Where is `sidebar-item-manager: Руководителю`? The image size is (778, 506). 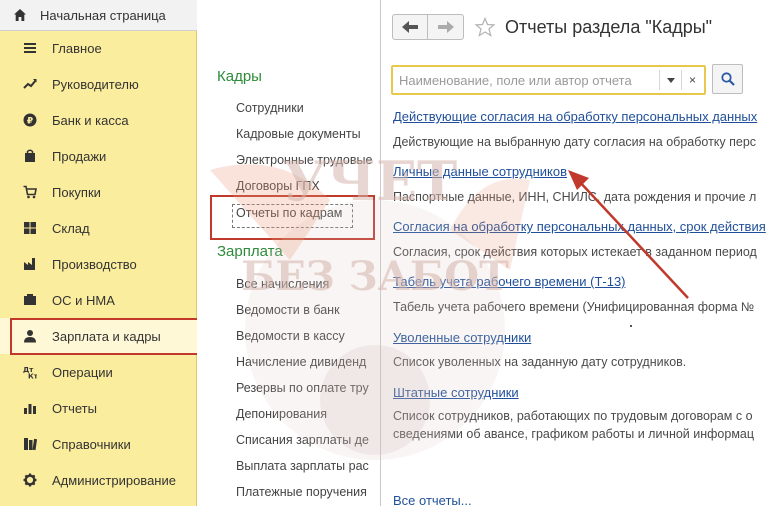
sidebar-item-manager: Руководителю is located at coordinates (98, 84).